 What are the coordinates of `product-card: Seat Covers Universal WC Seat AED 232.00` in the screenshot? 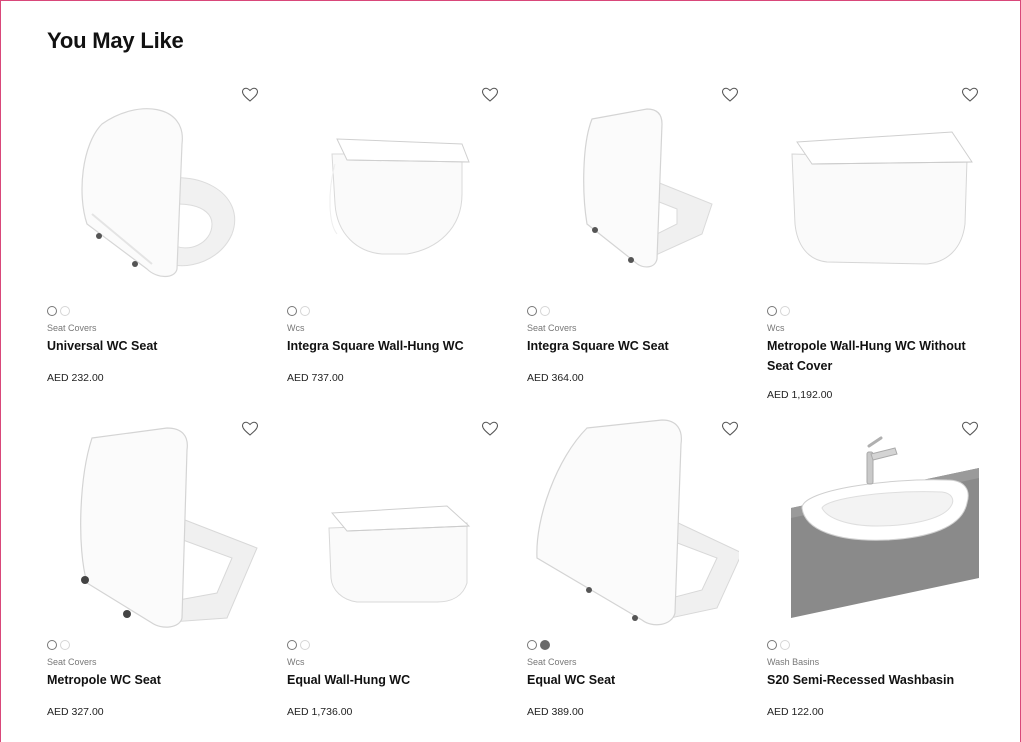 It's located at (153, 243).